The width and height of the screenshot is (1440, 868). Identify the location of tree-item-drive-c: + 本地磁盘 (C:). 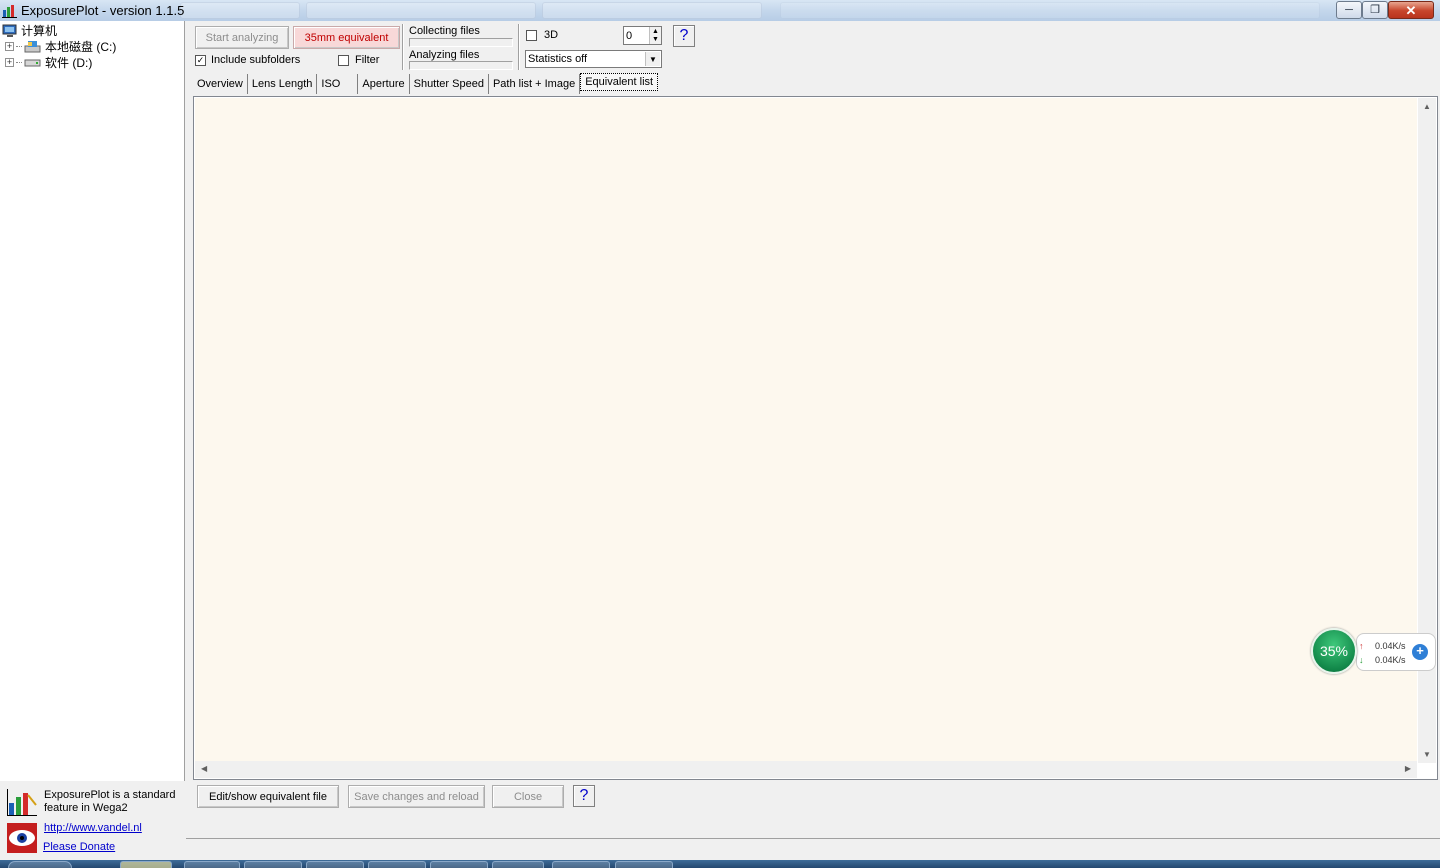
(60, 46).